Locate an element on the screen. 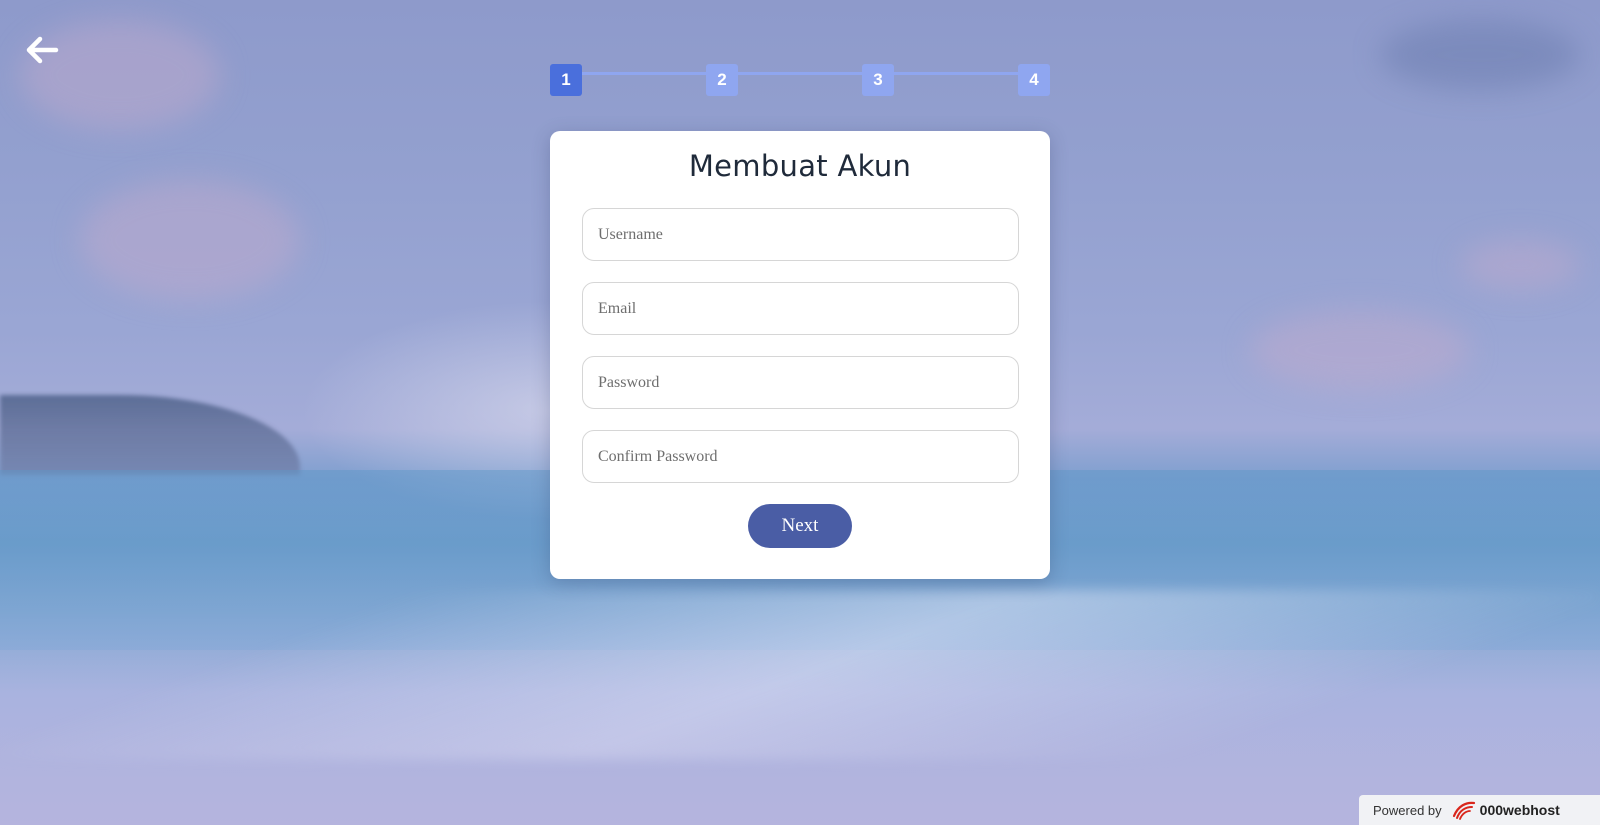 The image size is (1600, 825). step-4: 4 is located at coordinates (1034, 80).